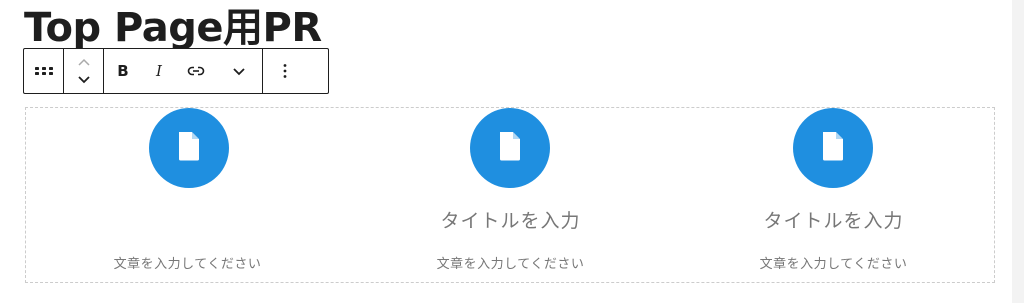 The image size is (1024, 303). I want to click on block-drag-button, so click(43, 71).